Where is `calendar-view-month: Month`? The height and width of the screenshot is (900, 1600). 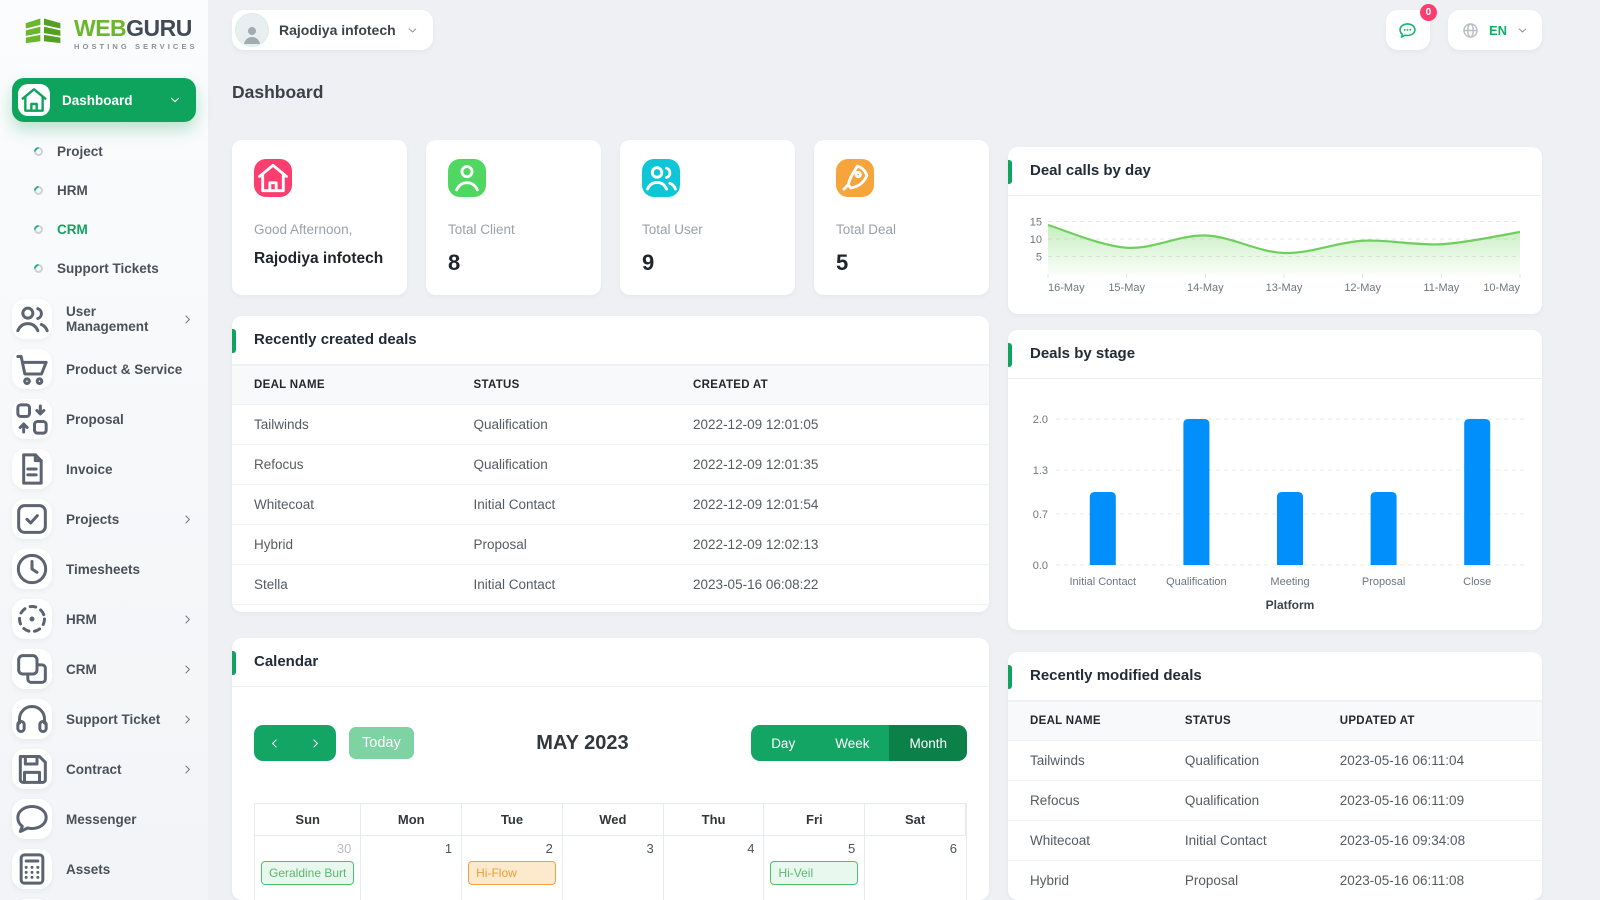
calendar-view-month: Month is located at coordinates (928, 743).